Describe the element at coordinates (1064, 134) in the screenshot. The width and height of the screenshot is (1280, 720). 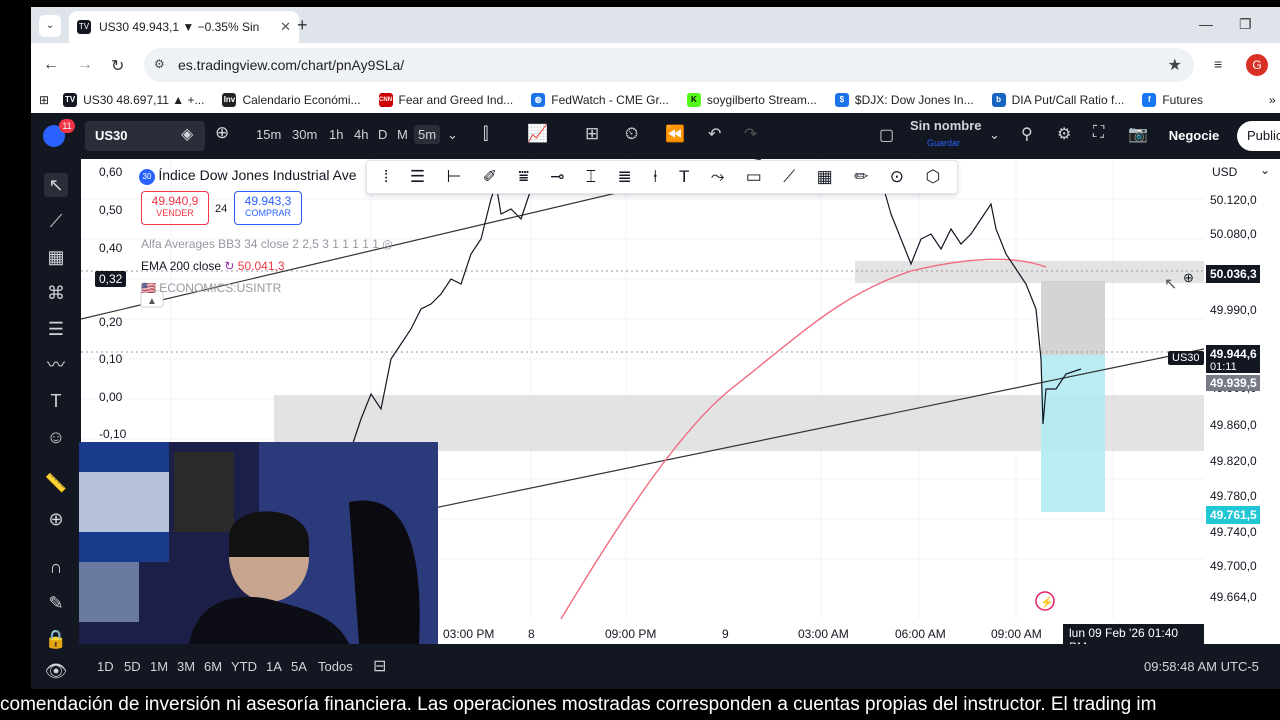
I see `settings-icon: ⚙` at that location.